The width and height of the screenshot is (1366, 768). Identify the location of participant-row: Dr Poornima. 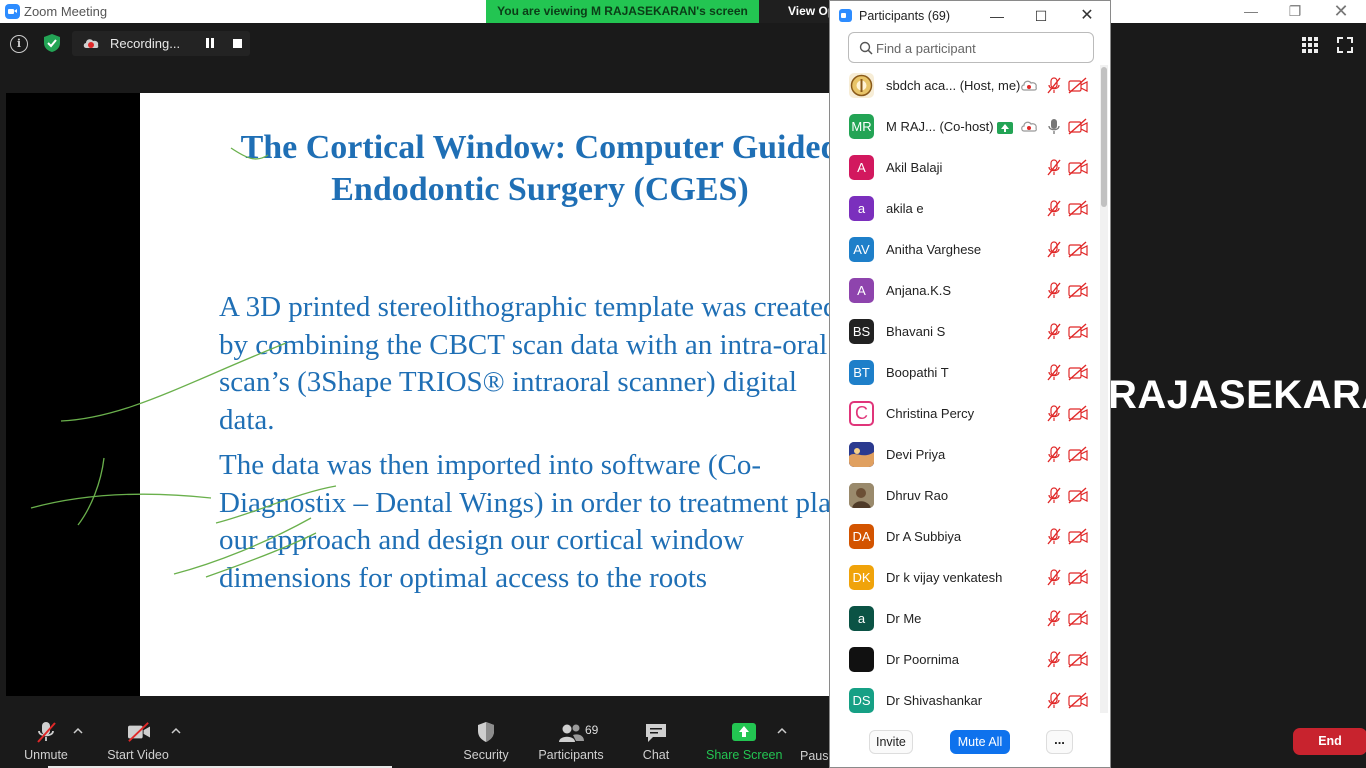
(965, 659).